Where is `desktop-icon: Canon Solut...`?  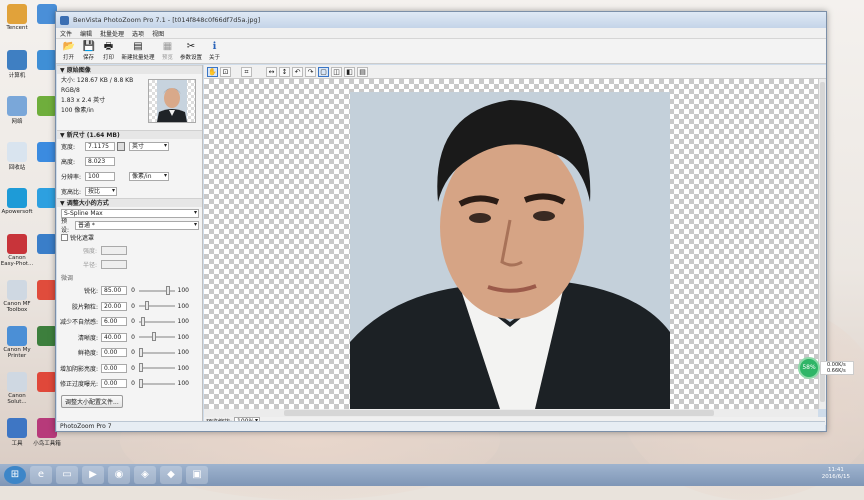 desktop-icon: Canon Solut... is located at coordinates (17, 388).